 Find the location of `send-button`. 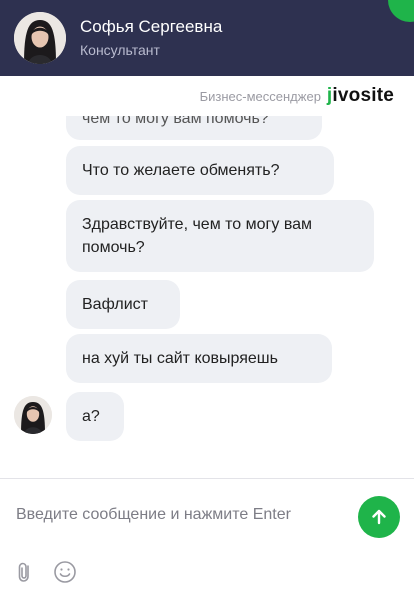

send-button is located at coordinates (379, 517).